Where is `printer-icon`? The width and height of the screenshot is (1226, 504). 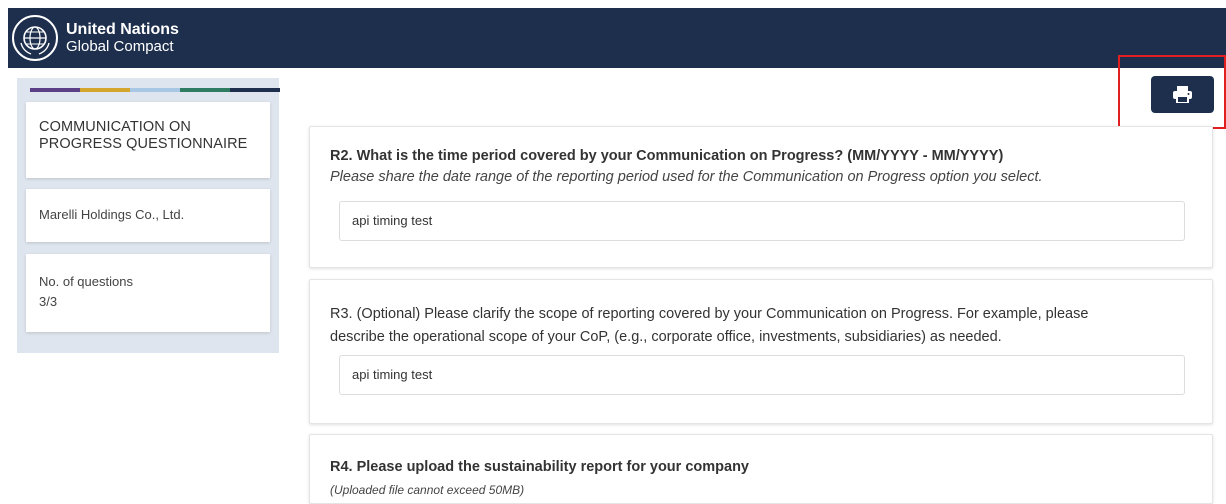
printer-icon is located at coordinates (1182, 94).